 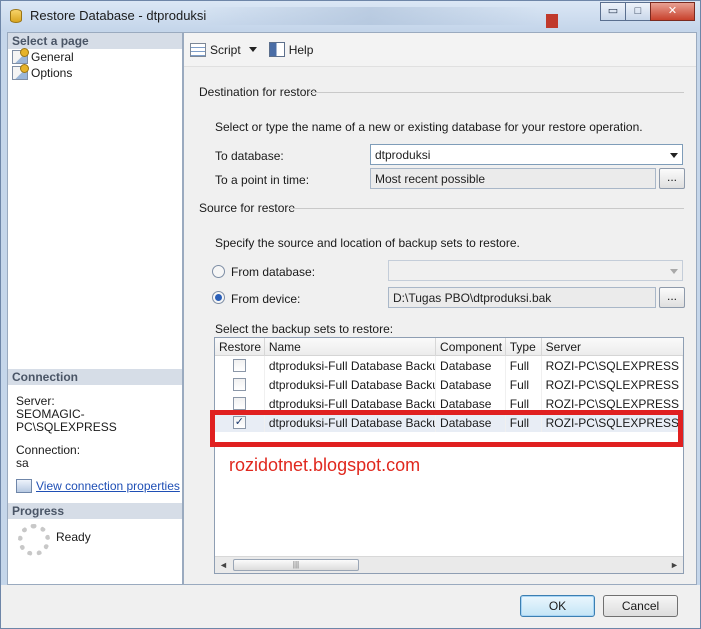 What do you see at coordinates (535, 270) in the screenshot?
I see `from-database-combo` at bounding box center [535, 270].